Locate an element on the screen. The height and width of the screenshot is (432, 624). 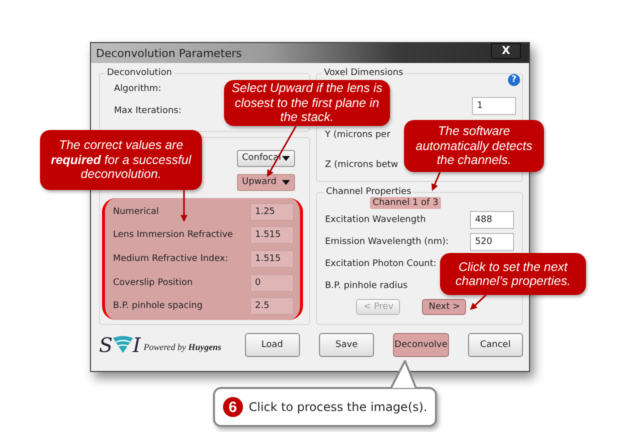
field-label: Lens Immersion Refractive is located at coordinates (173, 235).